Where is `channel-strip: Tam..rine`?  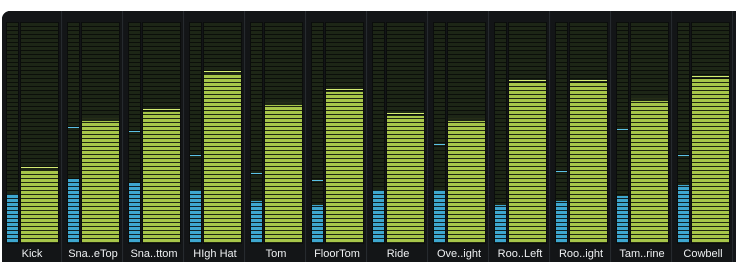
channel-strip: Tam..rine is located at coordinates (642, 136).